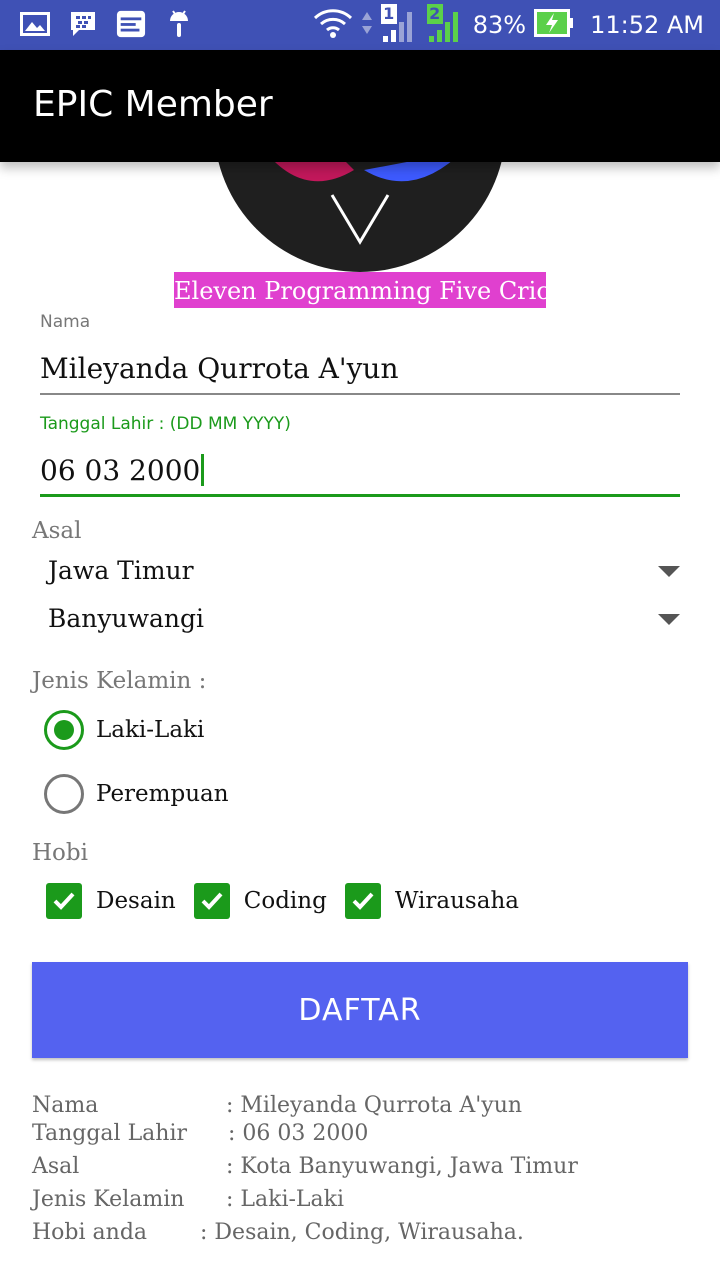 This screenshot has height=1280, width=720. What do you see at coordinates (285, 901) in the screenshot?
I see `checkbox-label: Coding` at bounding box center [285, 901].